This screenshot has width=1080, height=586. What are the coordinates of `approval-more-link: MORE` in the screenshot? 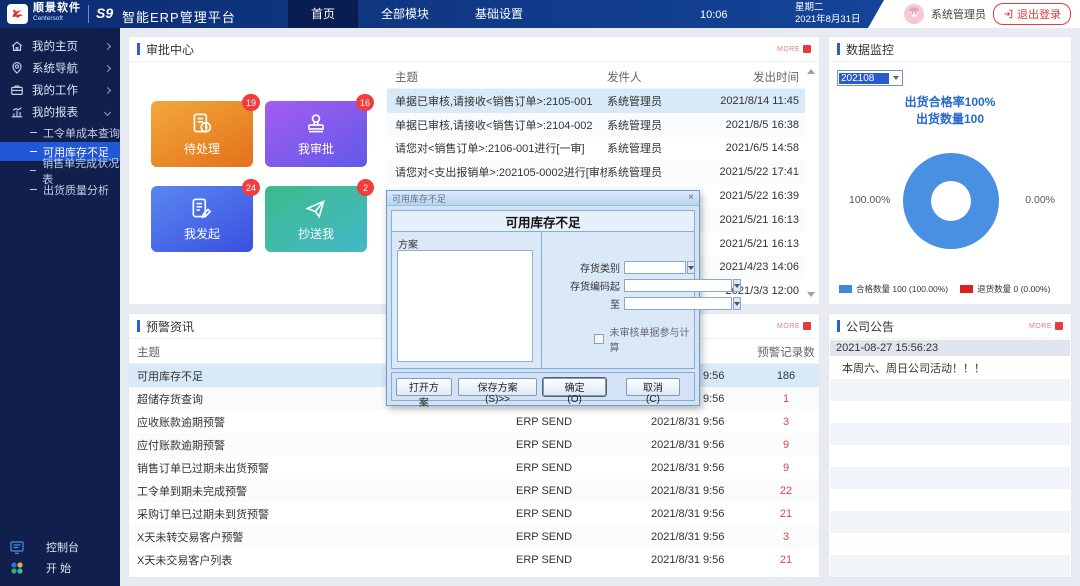 It's located at (794, 49).